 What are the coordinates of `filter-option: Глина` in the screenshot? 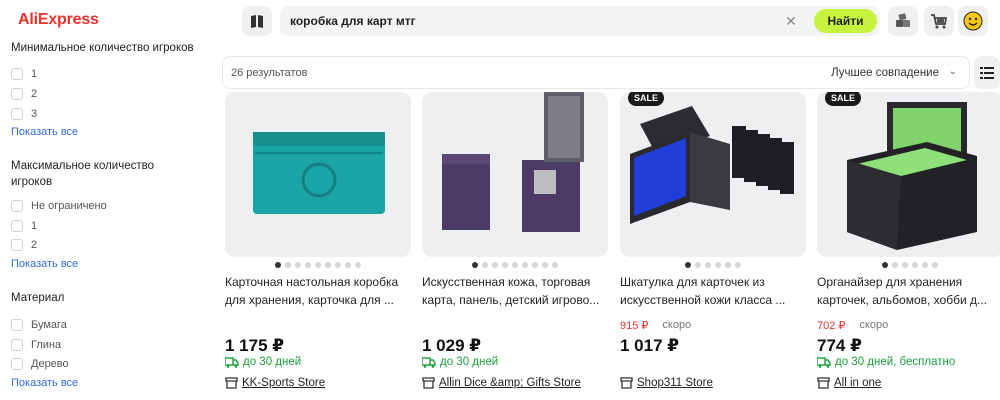 It's located at (36, 345).